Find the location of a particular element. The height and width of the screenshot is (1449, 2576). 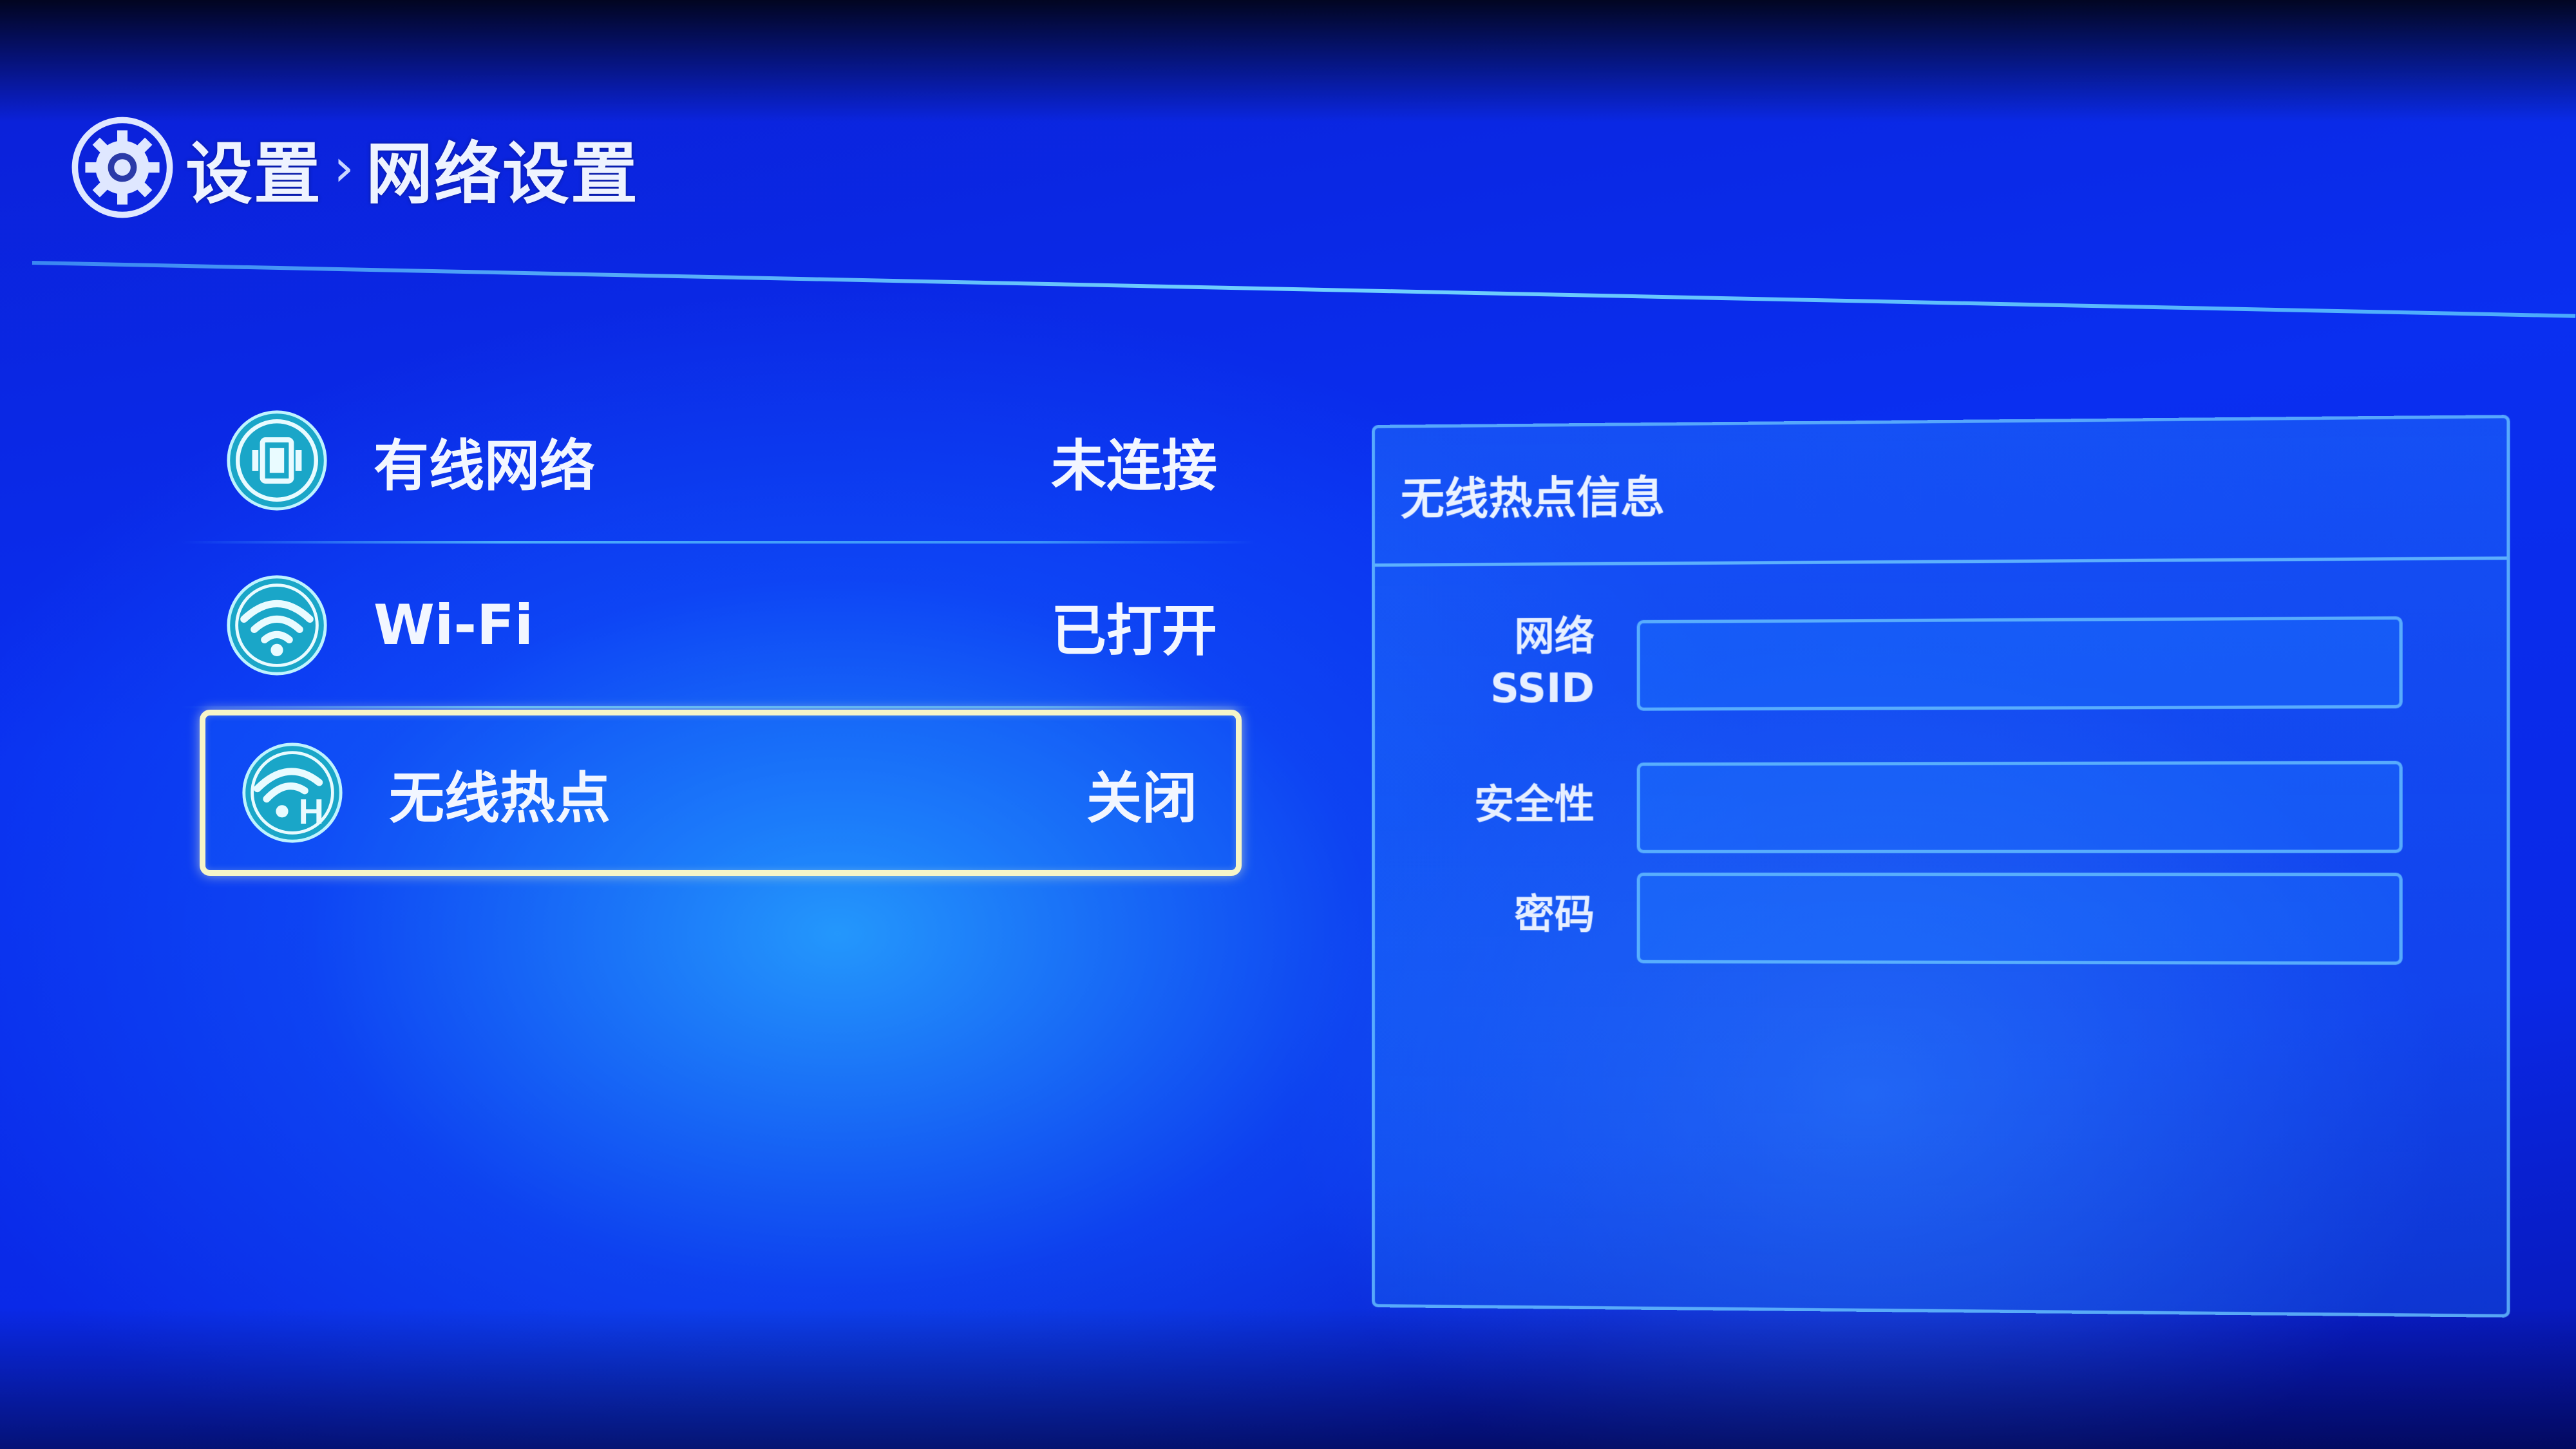

ethernet-icon is located at coordinates (277, 461).